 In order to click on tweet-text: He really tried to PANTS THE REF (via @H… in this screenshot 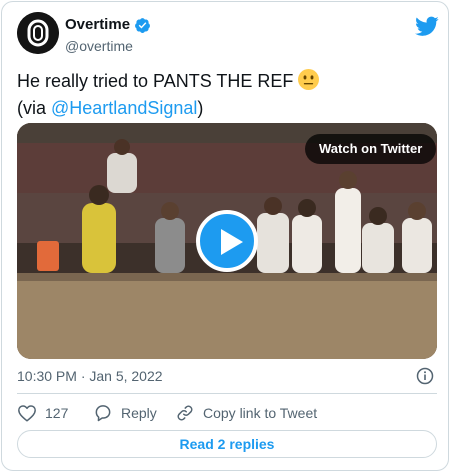, I will do `click(227, 94)`.